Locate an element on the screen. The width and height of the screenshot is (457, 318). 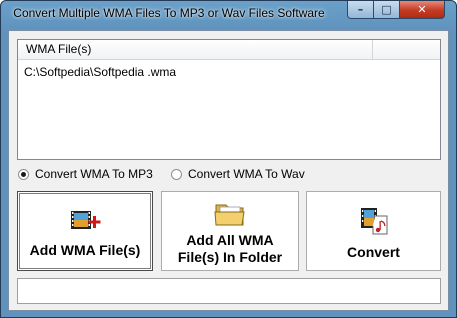
radio-wav: Convert WMA To Wav is located at coordinates (238, 174).